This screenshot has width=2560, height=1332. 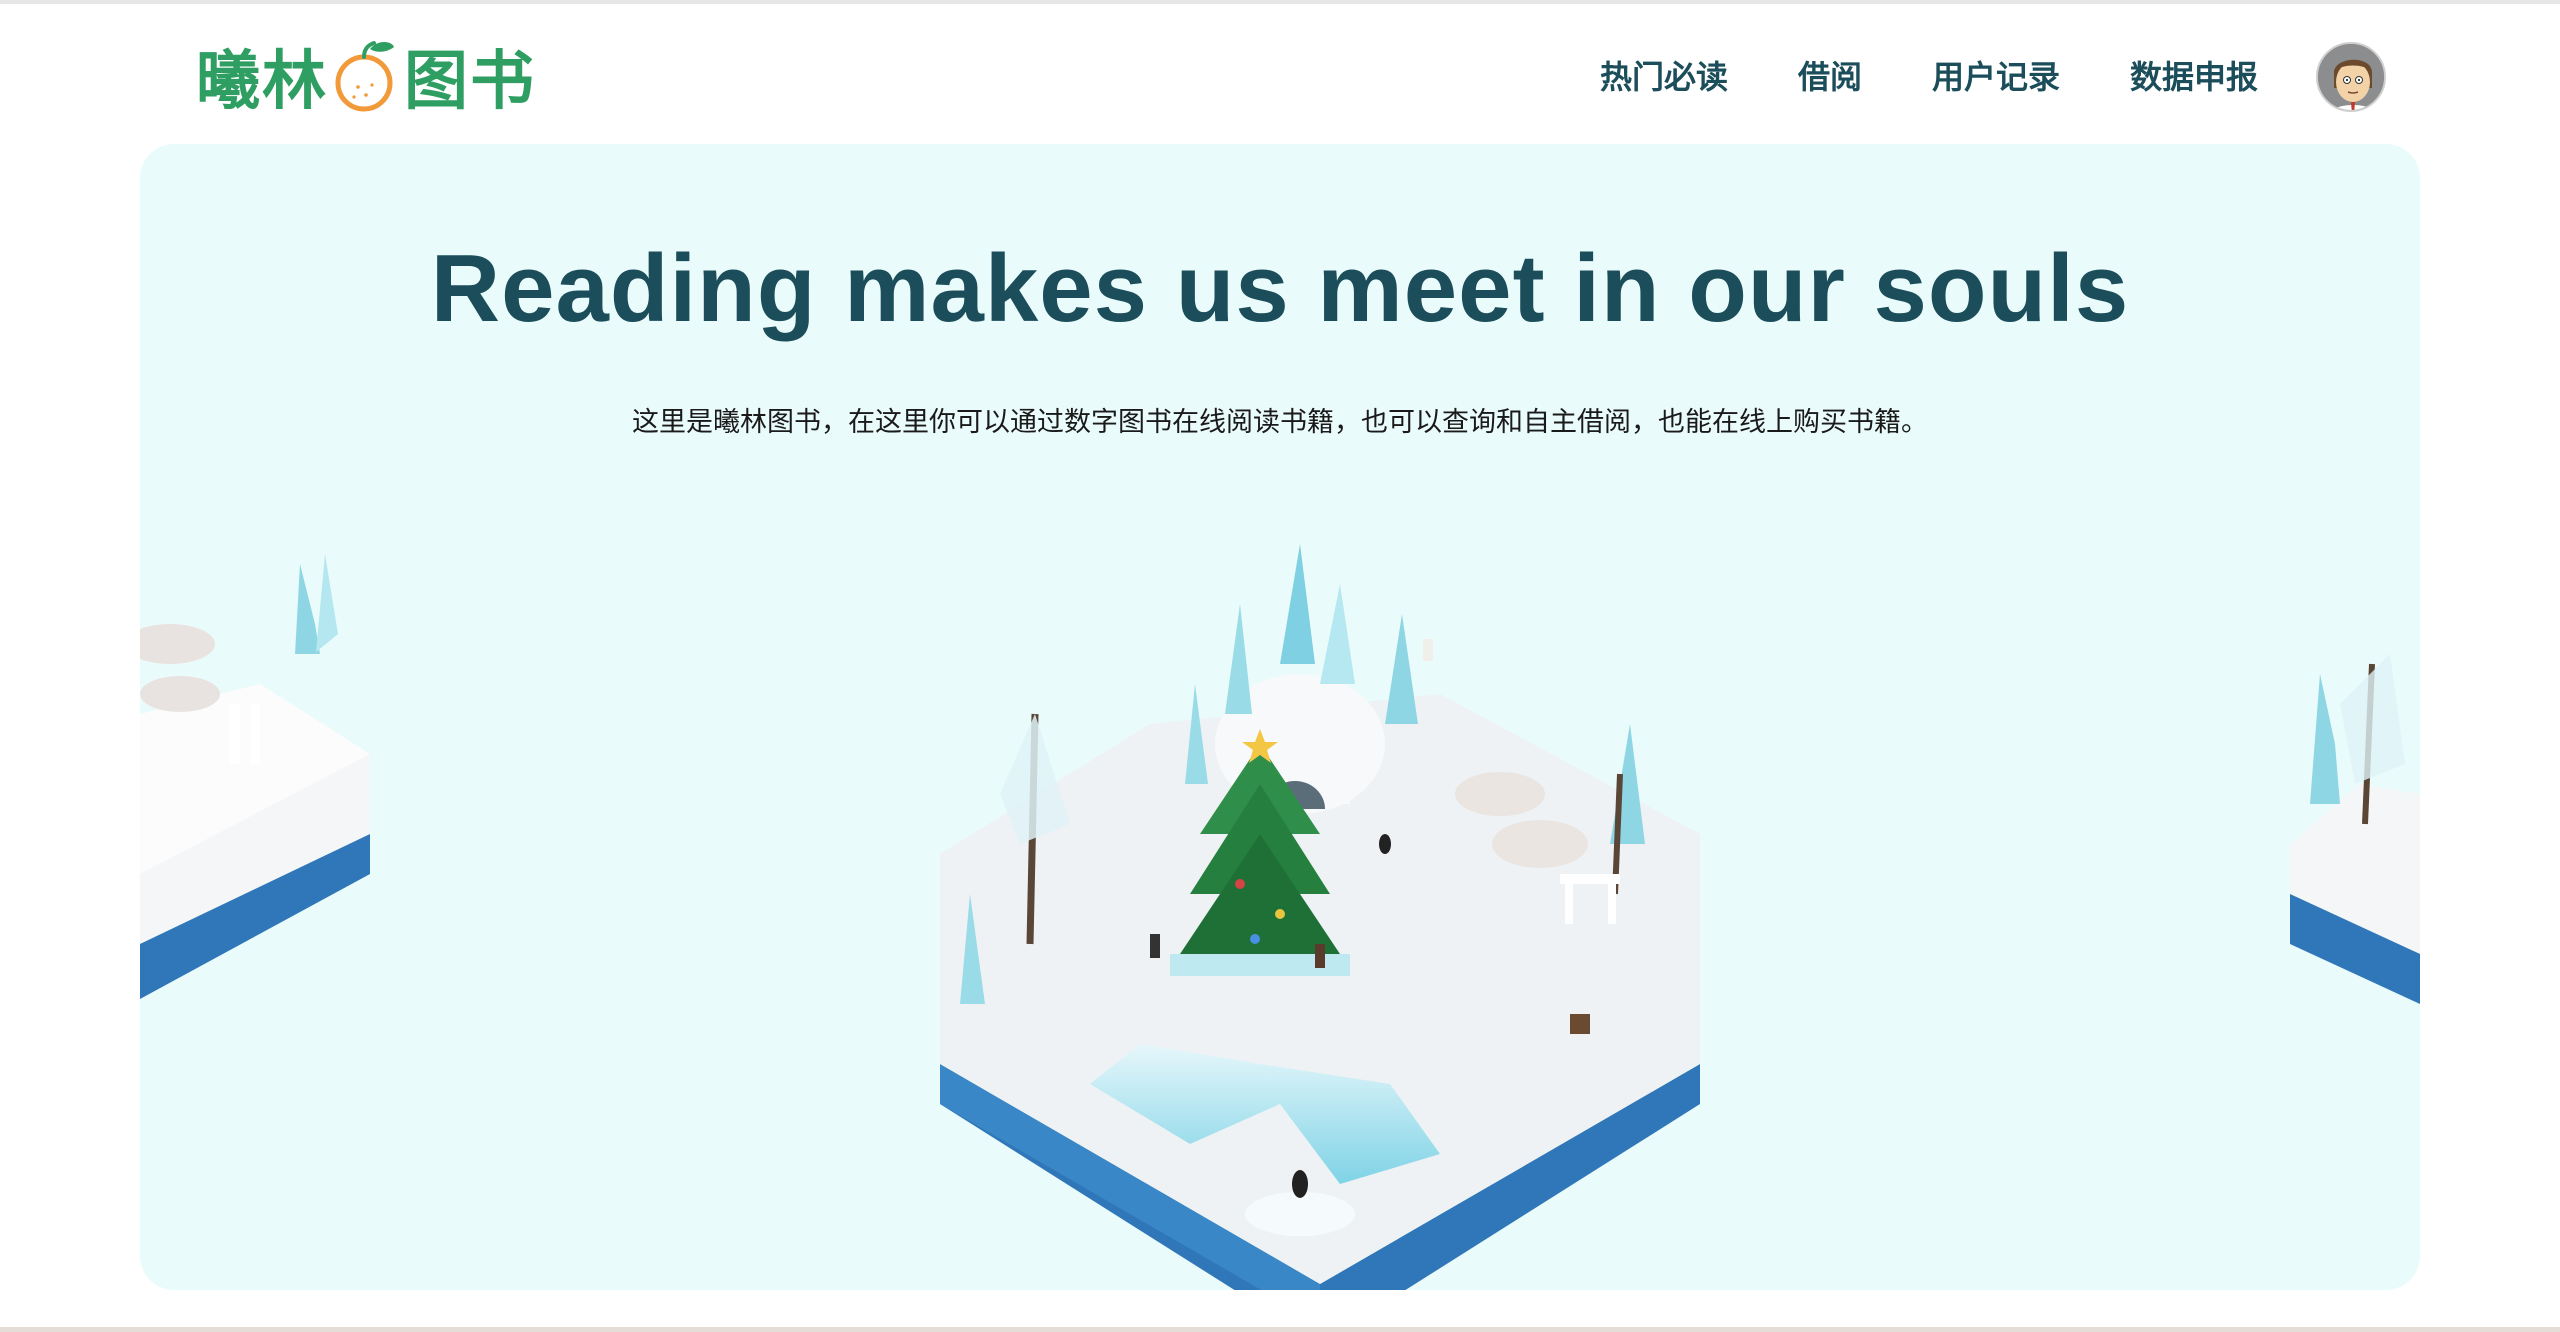 What do you see at coordinates (2355, 829) in the screenshot?
I see `right-island` at bounding box center [2355, 829].